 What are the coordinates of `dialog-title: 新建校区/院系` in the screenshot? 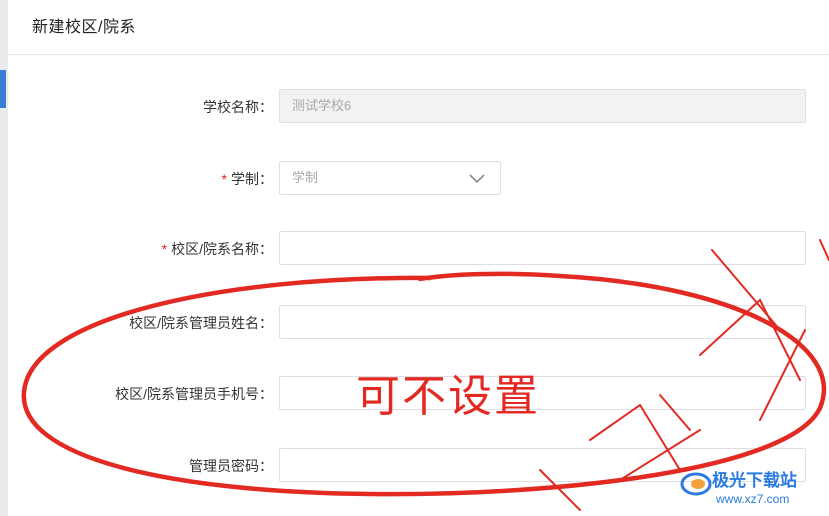 It's located at (84, 27).